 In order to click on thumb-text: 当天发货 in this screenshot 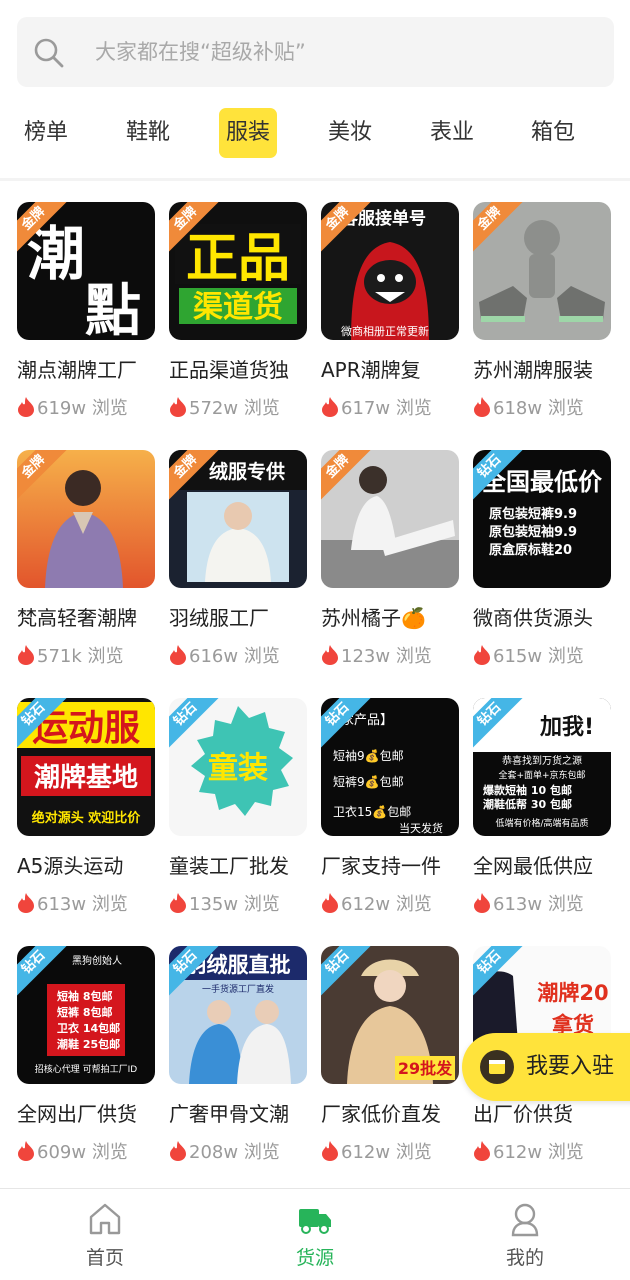, I will do `click(421, 828)`.